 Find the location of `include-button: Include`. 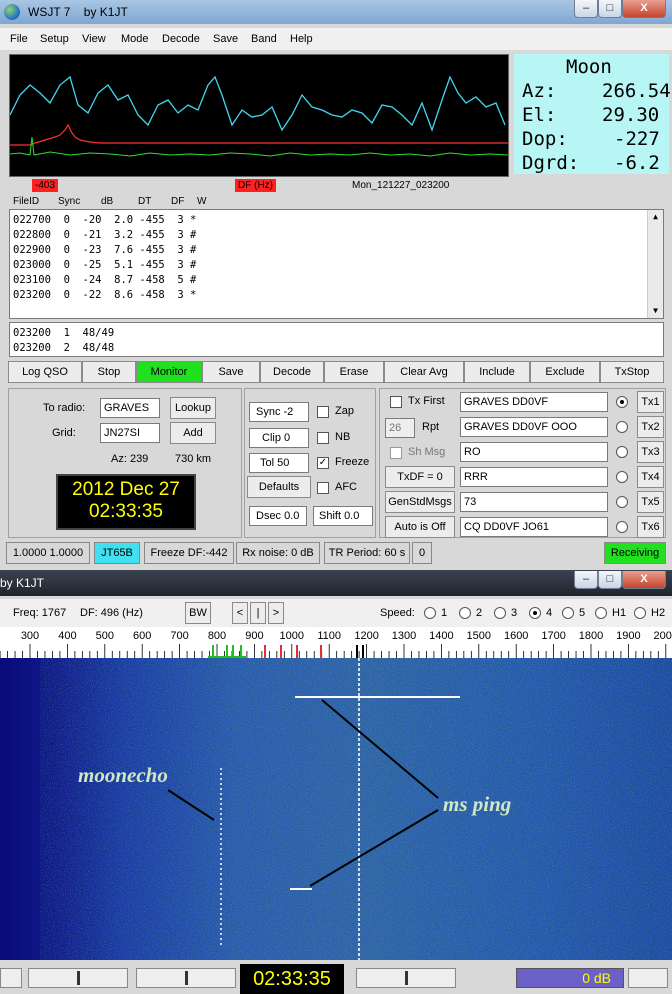

include-button: Include is located at coordinates (497, 372).